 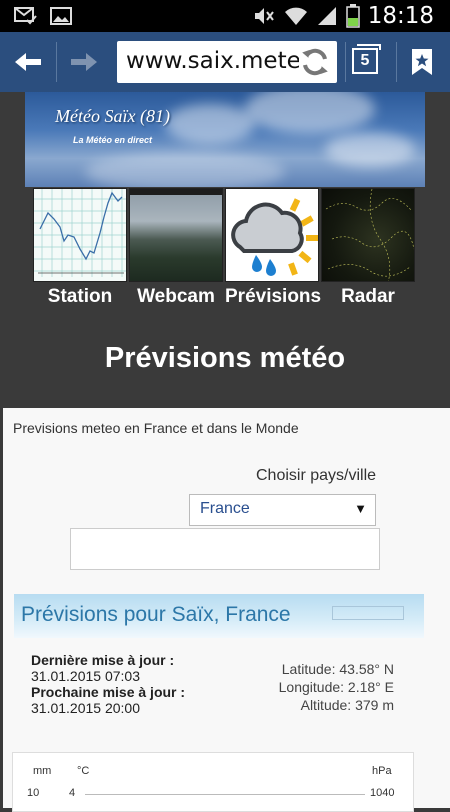 What do you see at coordinates (326, 16) in the screenshot?
I see `signal-icon` at bounding box center [326, 16].